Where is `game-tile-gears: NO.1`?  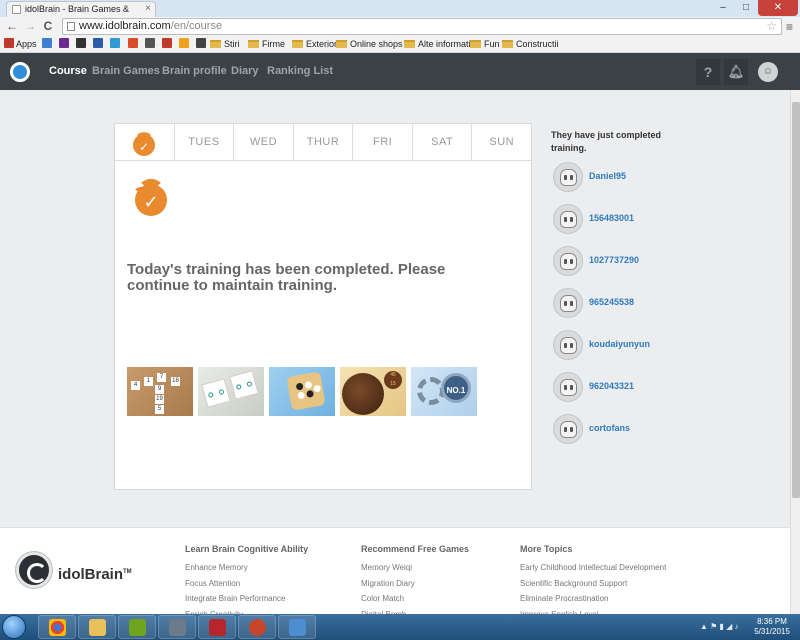 game-tile-gears: NO.1 is located at coordinates (444, 391).